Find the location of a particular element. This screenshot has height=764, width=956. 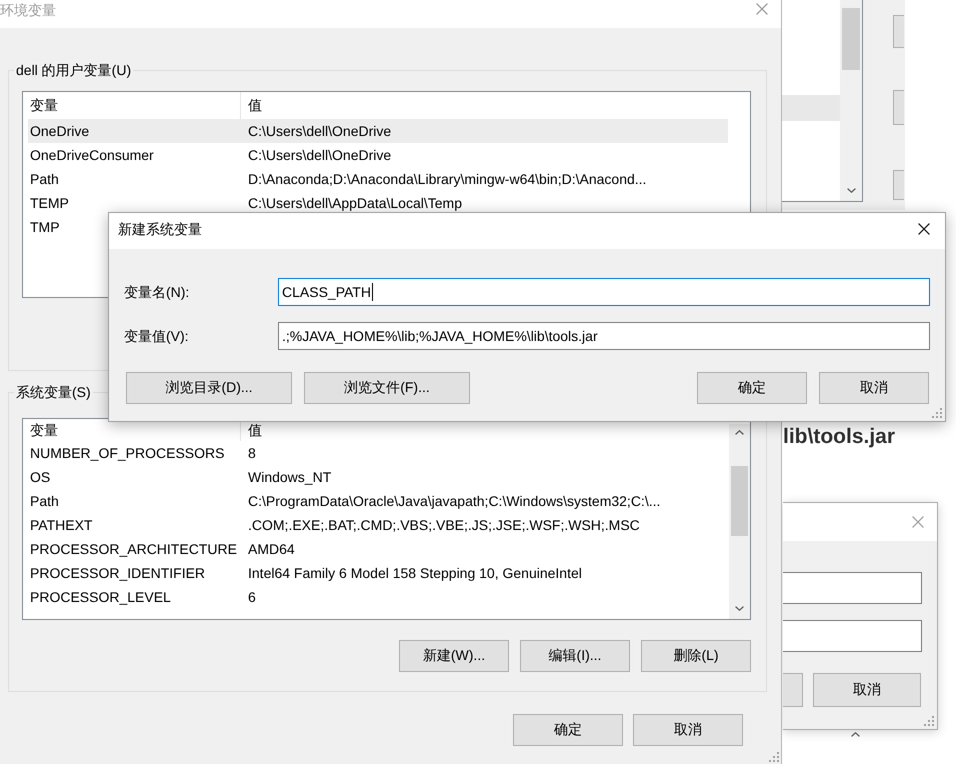

list-cell: PROCESSOR_ARCHITECTURE is located at coordinates (133, 549).